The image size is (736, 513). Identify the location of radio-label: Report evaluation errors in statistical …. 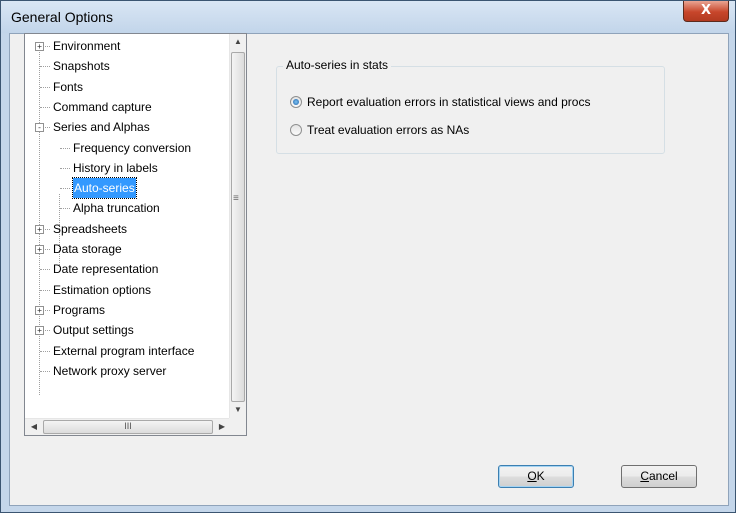
(448, 102).